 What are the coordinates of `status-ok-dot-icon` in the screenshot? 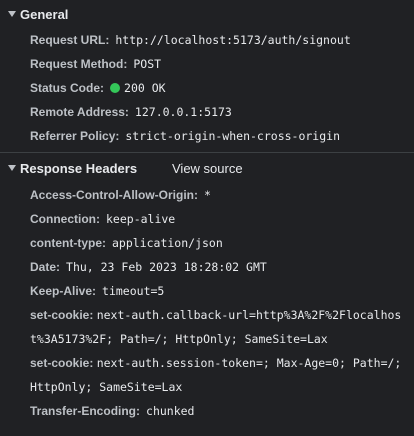 It's located at (115, 88).